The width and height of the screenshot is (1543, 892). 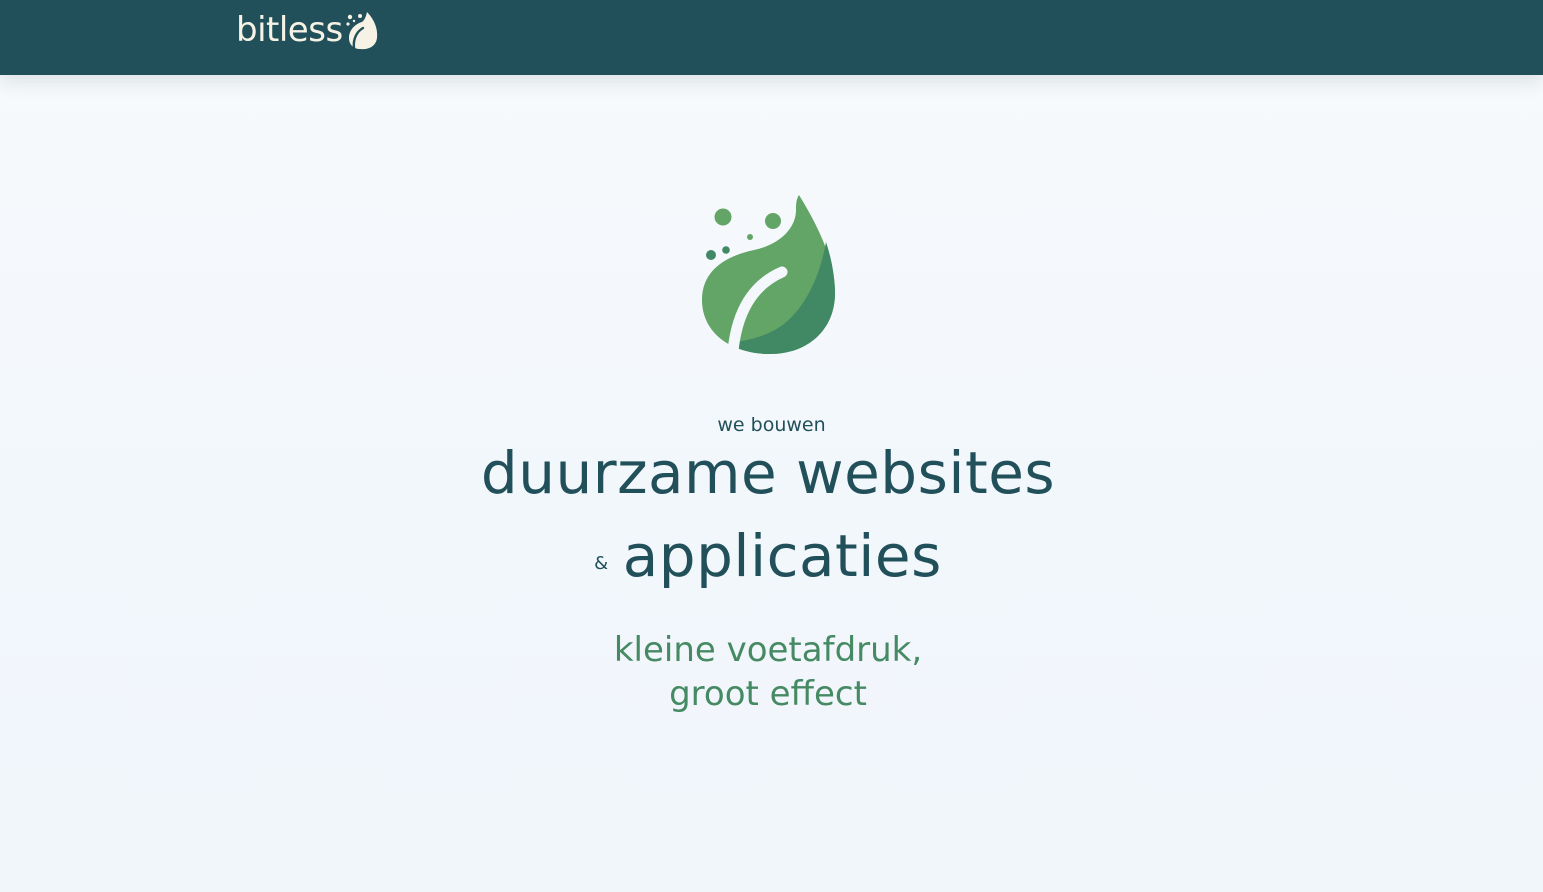 I want to click on hero-tagline: kleine voetafdruk, groot effect, so click(x=768, y=672).